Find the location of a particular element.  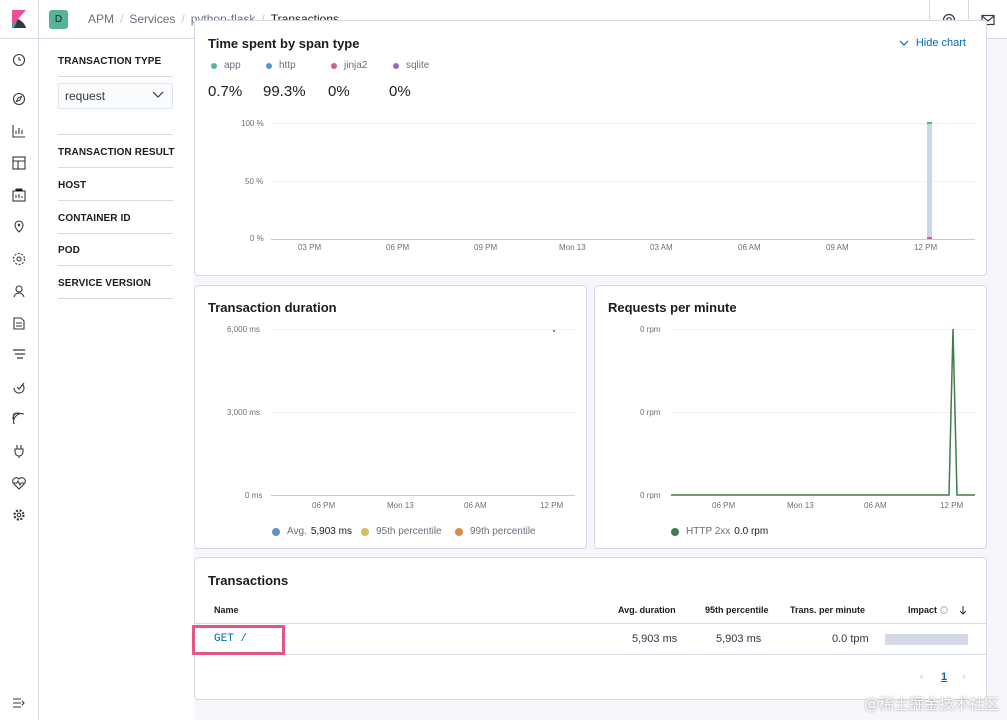

col-p95: 95th percentile is located at coordinates (737, 610).